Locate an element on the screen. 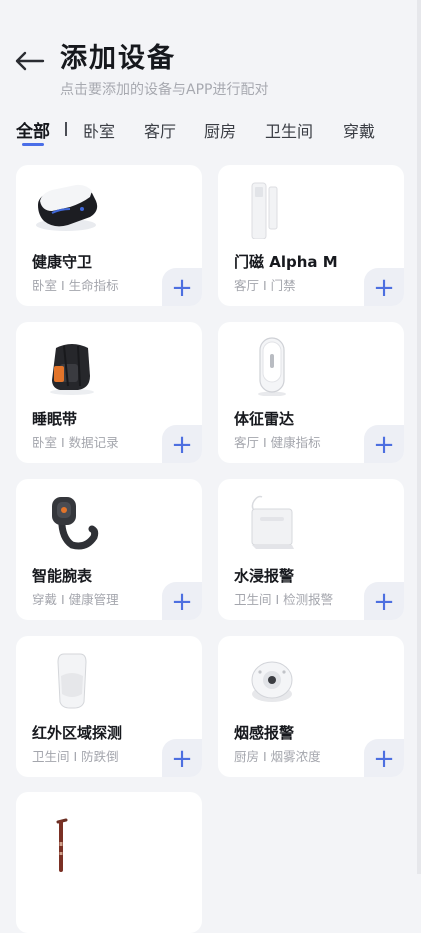 The image size is (421, 933). smoke-alarm-icon is located at coordinates (273, 680).